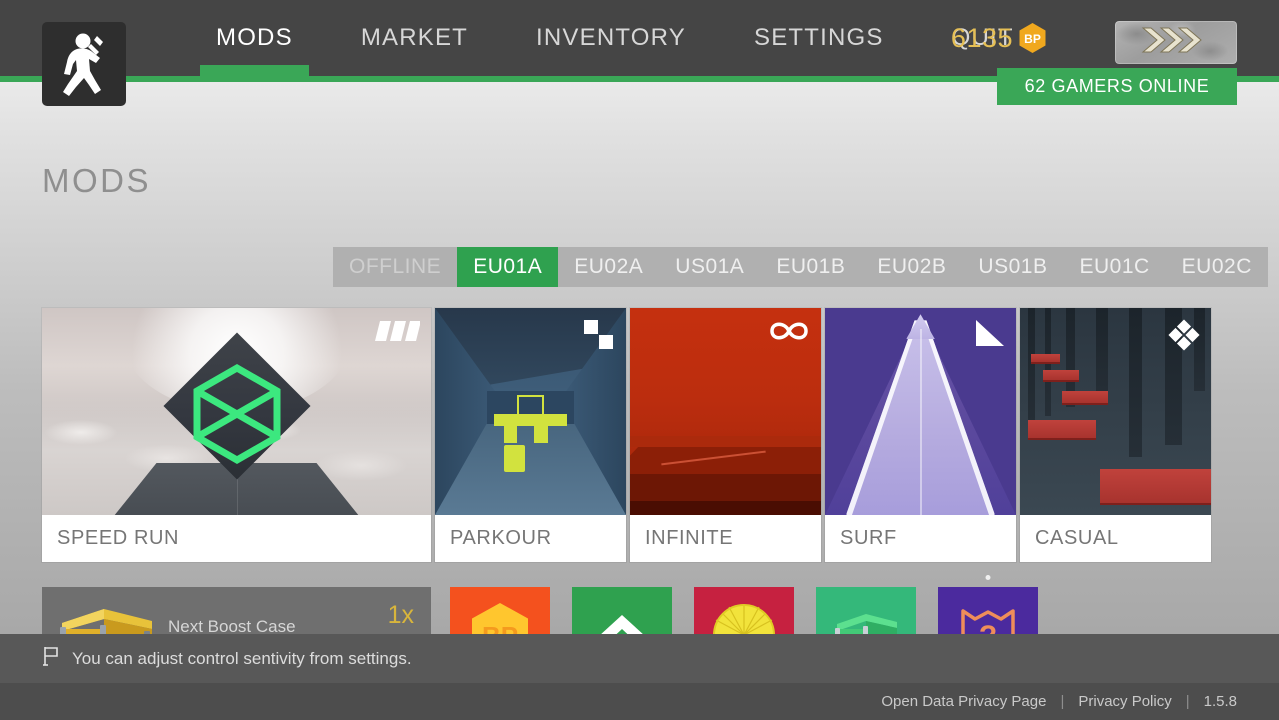  Describe the element at coordinates (1115, 411) in the screenshot. I see `card-art-casual` at that location.